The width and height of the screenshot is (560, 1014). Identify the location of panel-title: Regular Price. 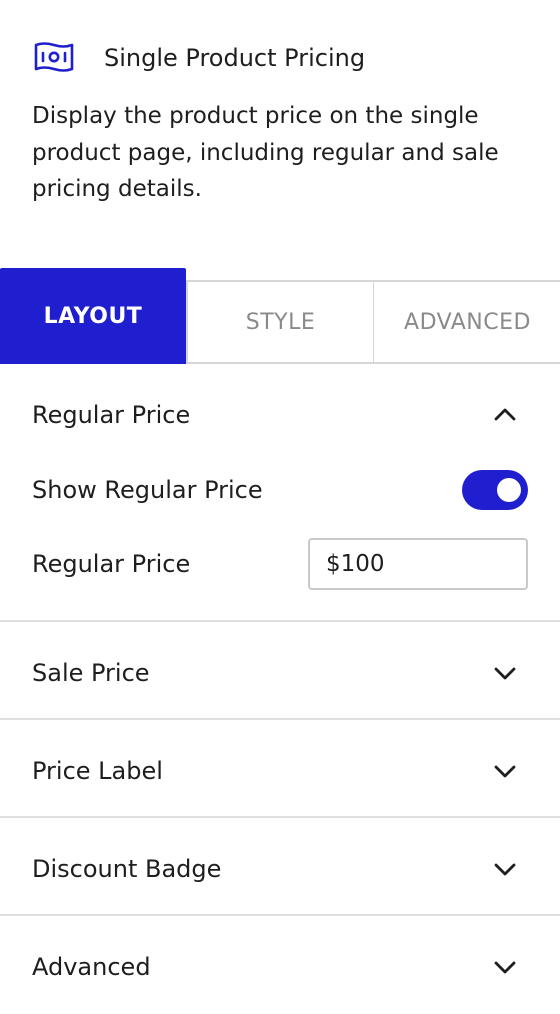
(111, 415).